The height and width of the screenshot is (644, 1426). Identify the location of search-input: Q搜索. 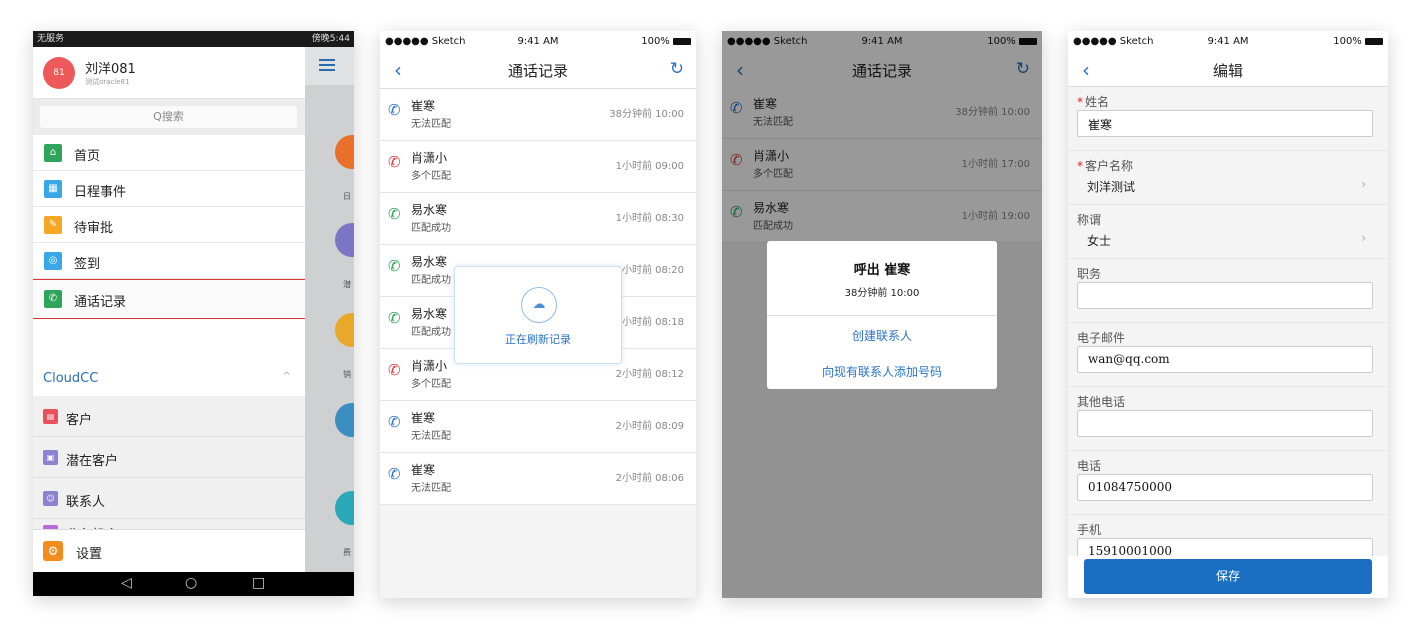
(168, 117).